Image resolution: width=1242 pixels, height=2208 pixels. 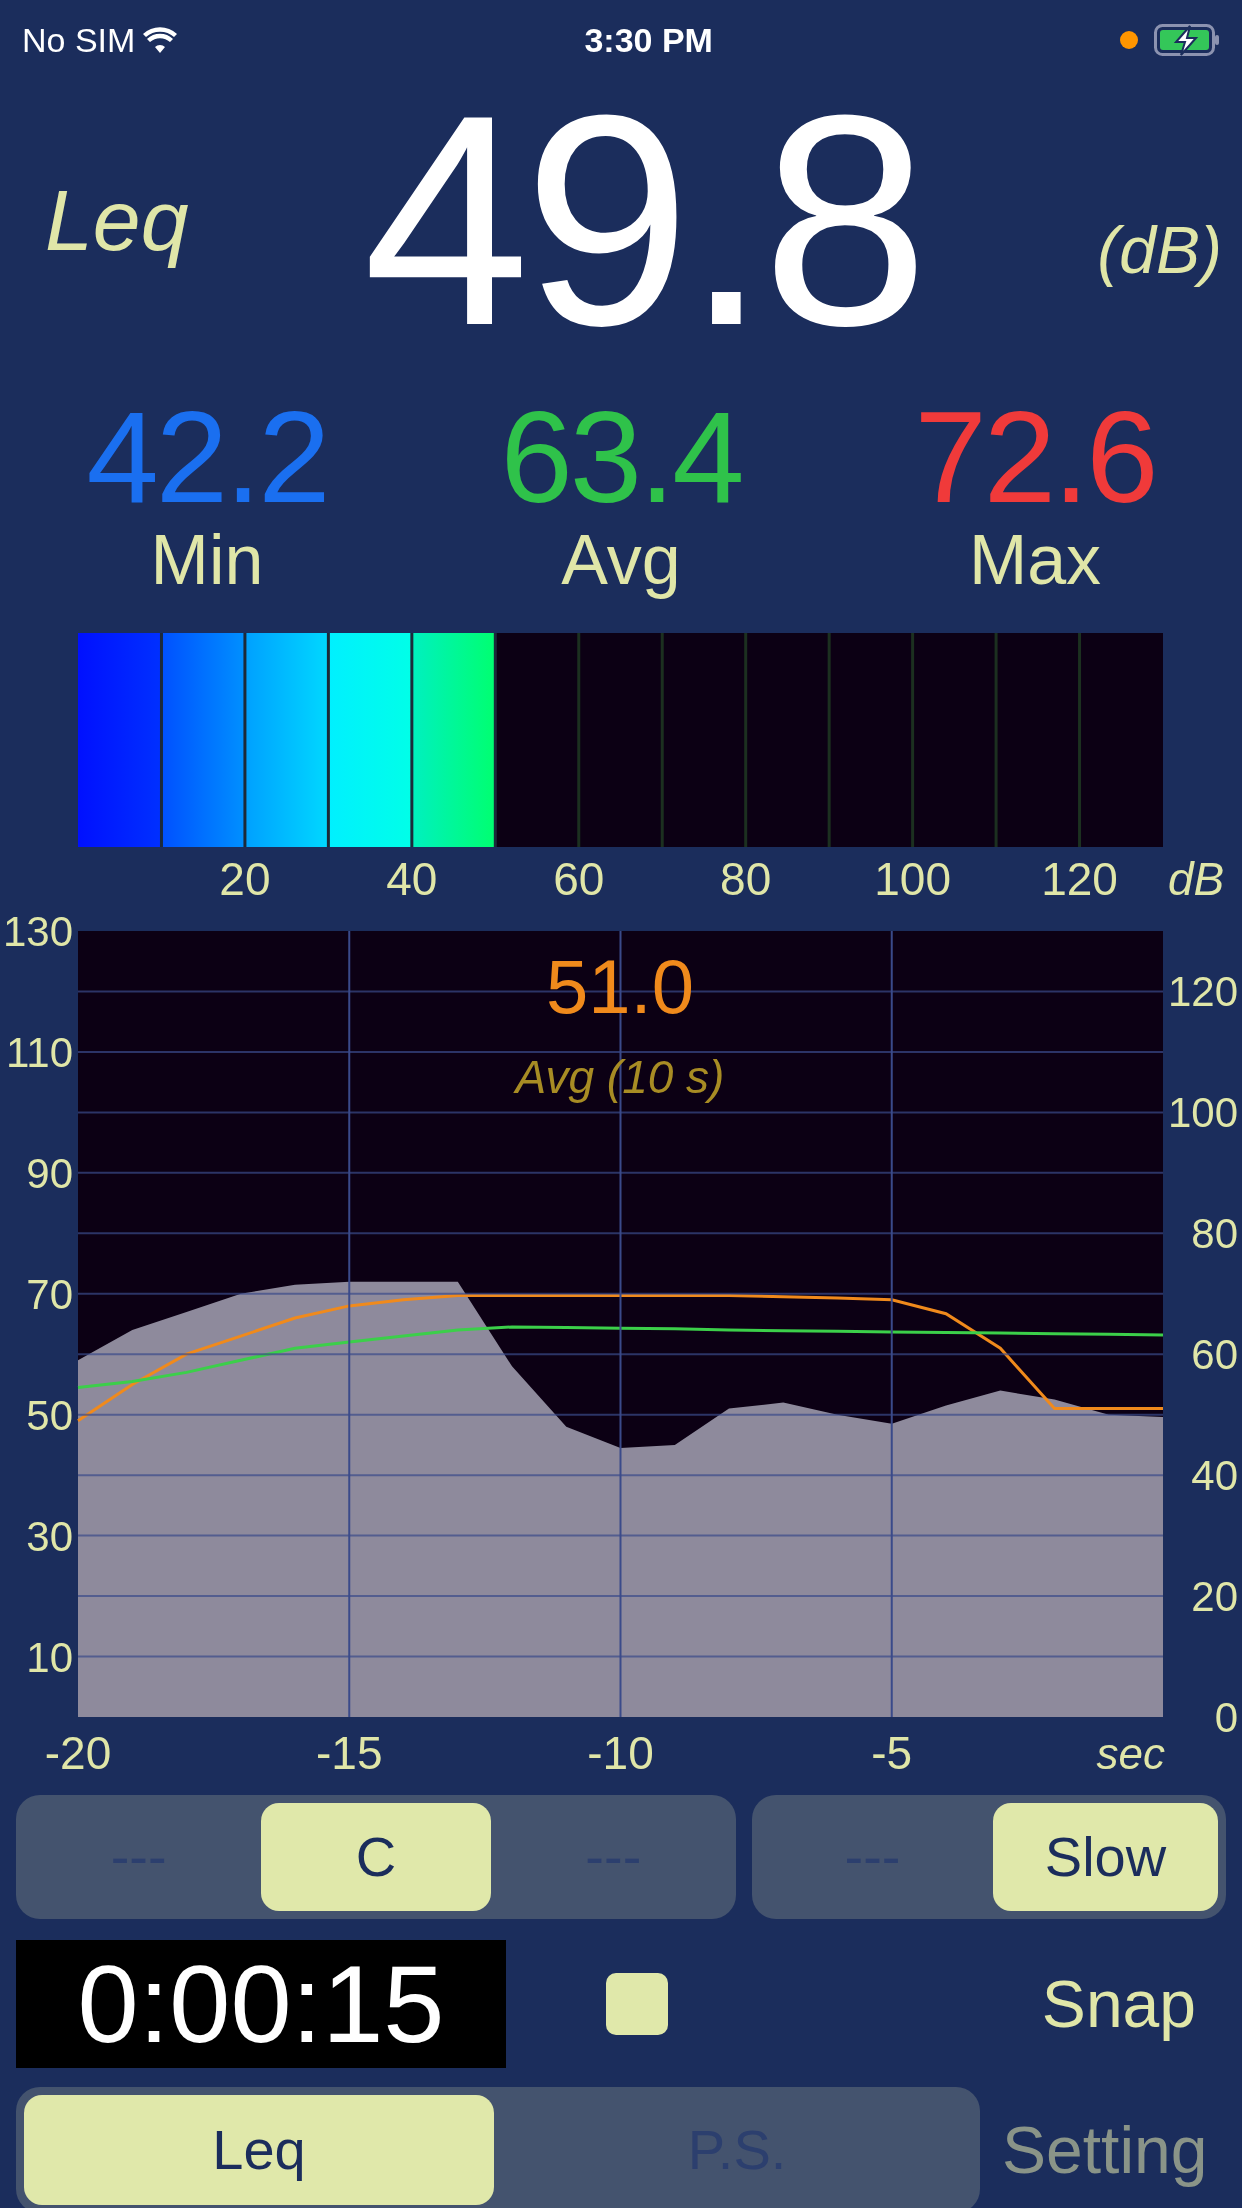 What do you see at coordinates (620, 986) in the screenshot?
I see `average-reading: 51.0` at bounding box center [620, 986].